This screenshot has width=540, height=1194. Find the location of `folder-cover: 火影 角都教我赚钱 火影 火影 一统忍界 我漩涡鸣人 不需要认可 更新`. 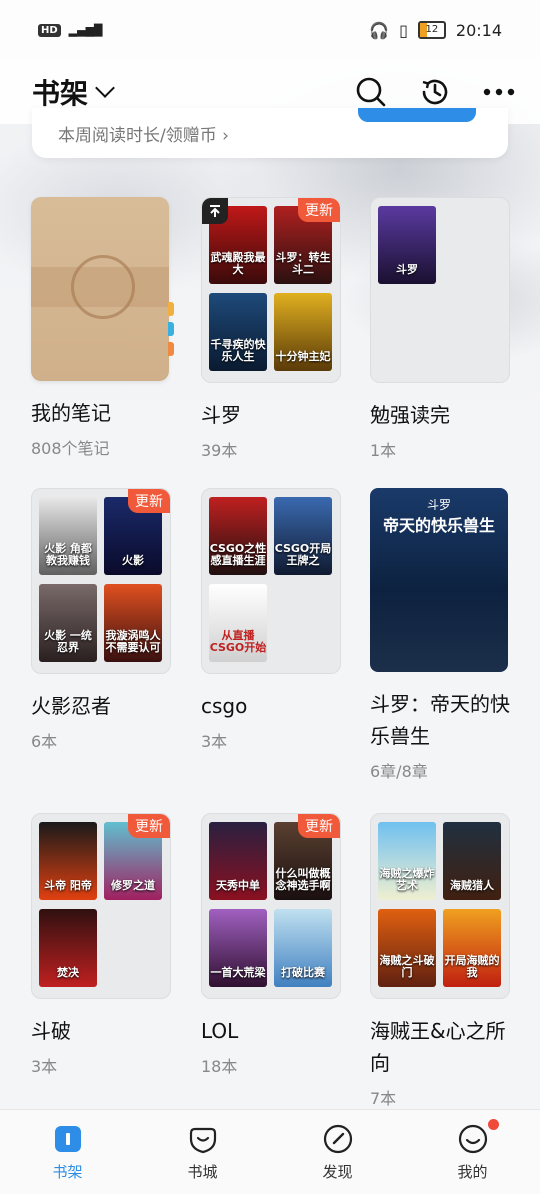

folder-cover: 火影 角都教我赚钱 火影 火影 一统忍界 我漩涡鸣人 不需要认可 更新 is located at coordinates (101, 581).